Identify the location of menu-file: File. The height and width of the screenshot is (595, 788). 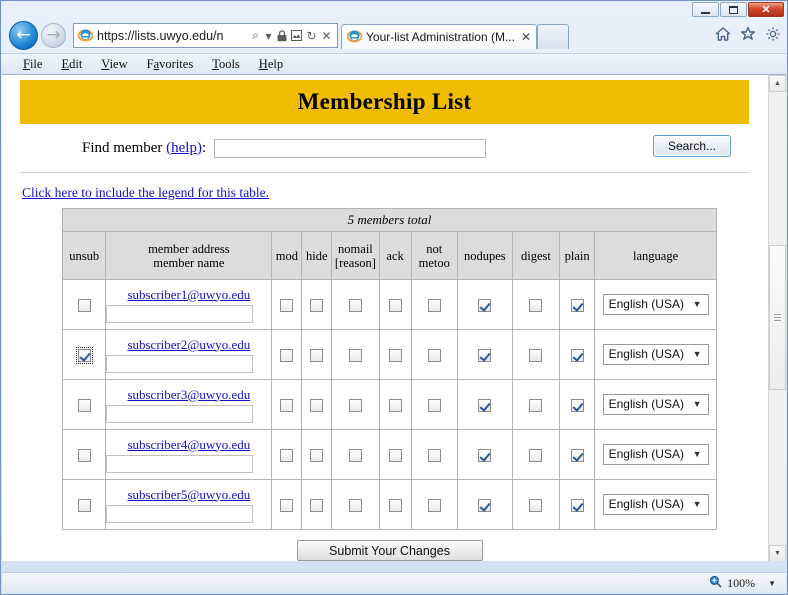
(32, 64).